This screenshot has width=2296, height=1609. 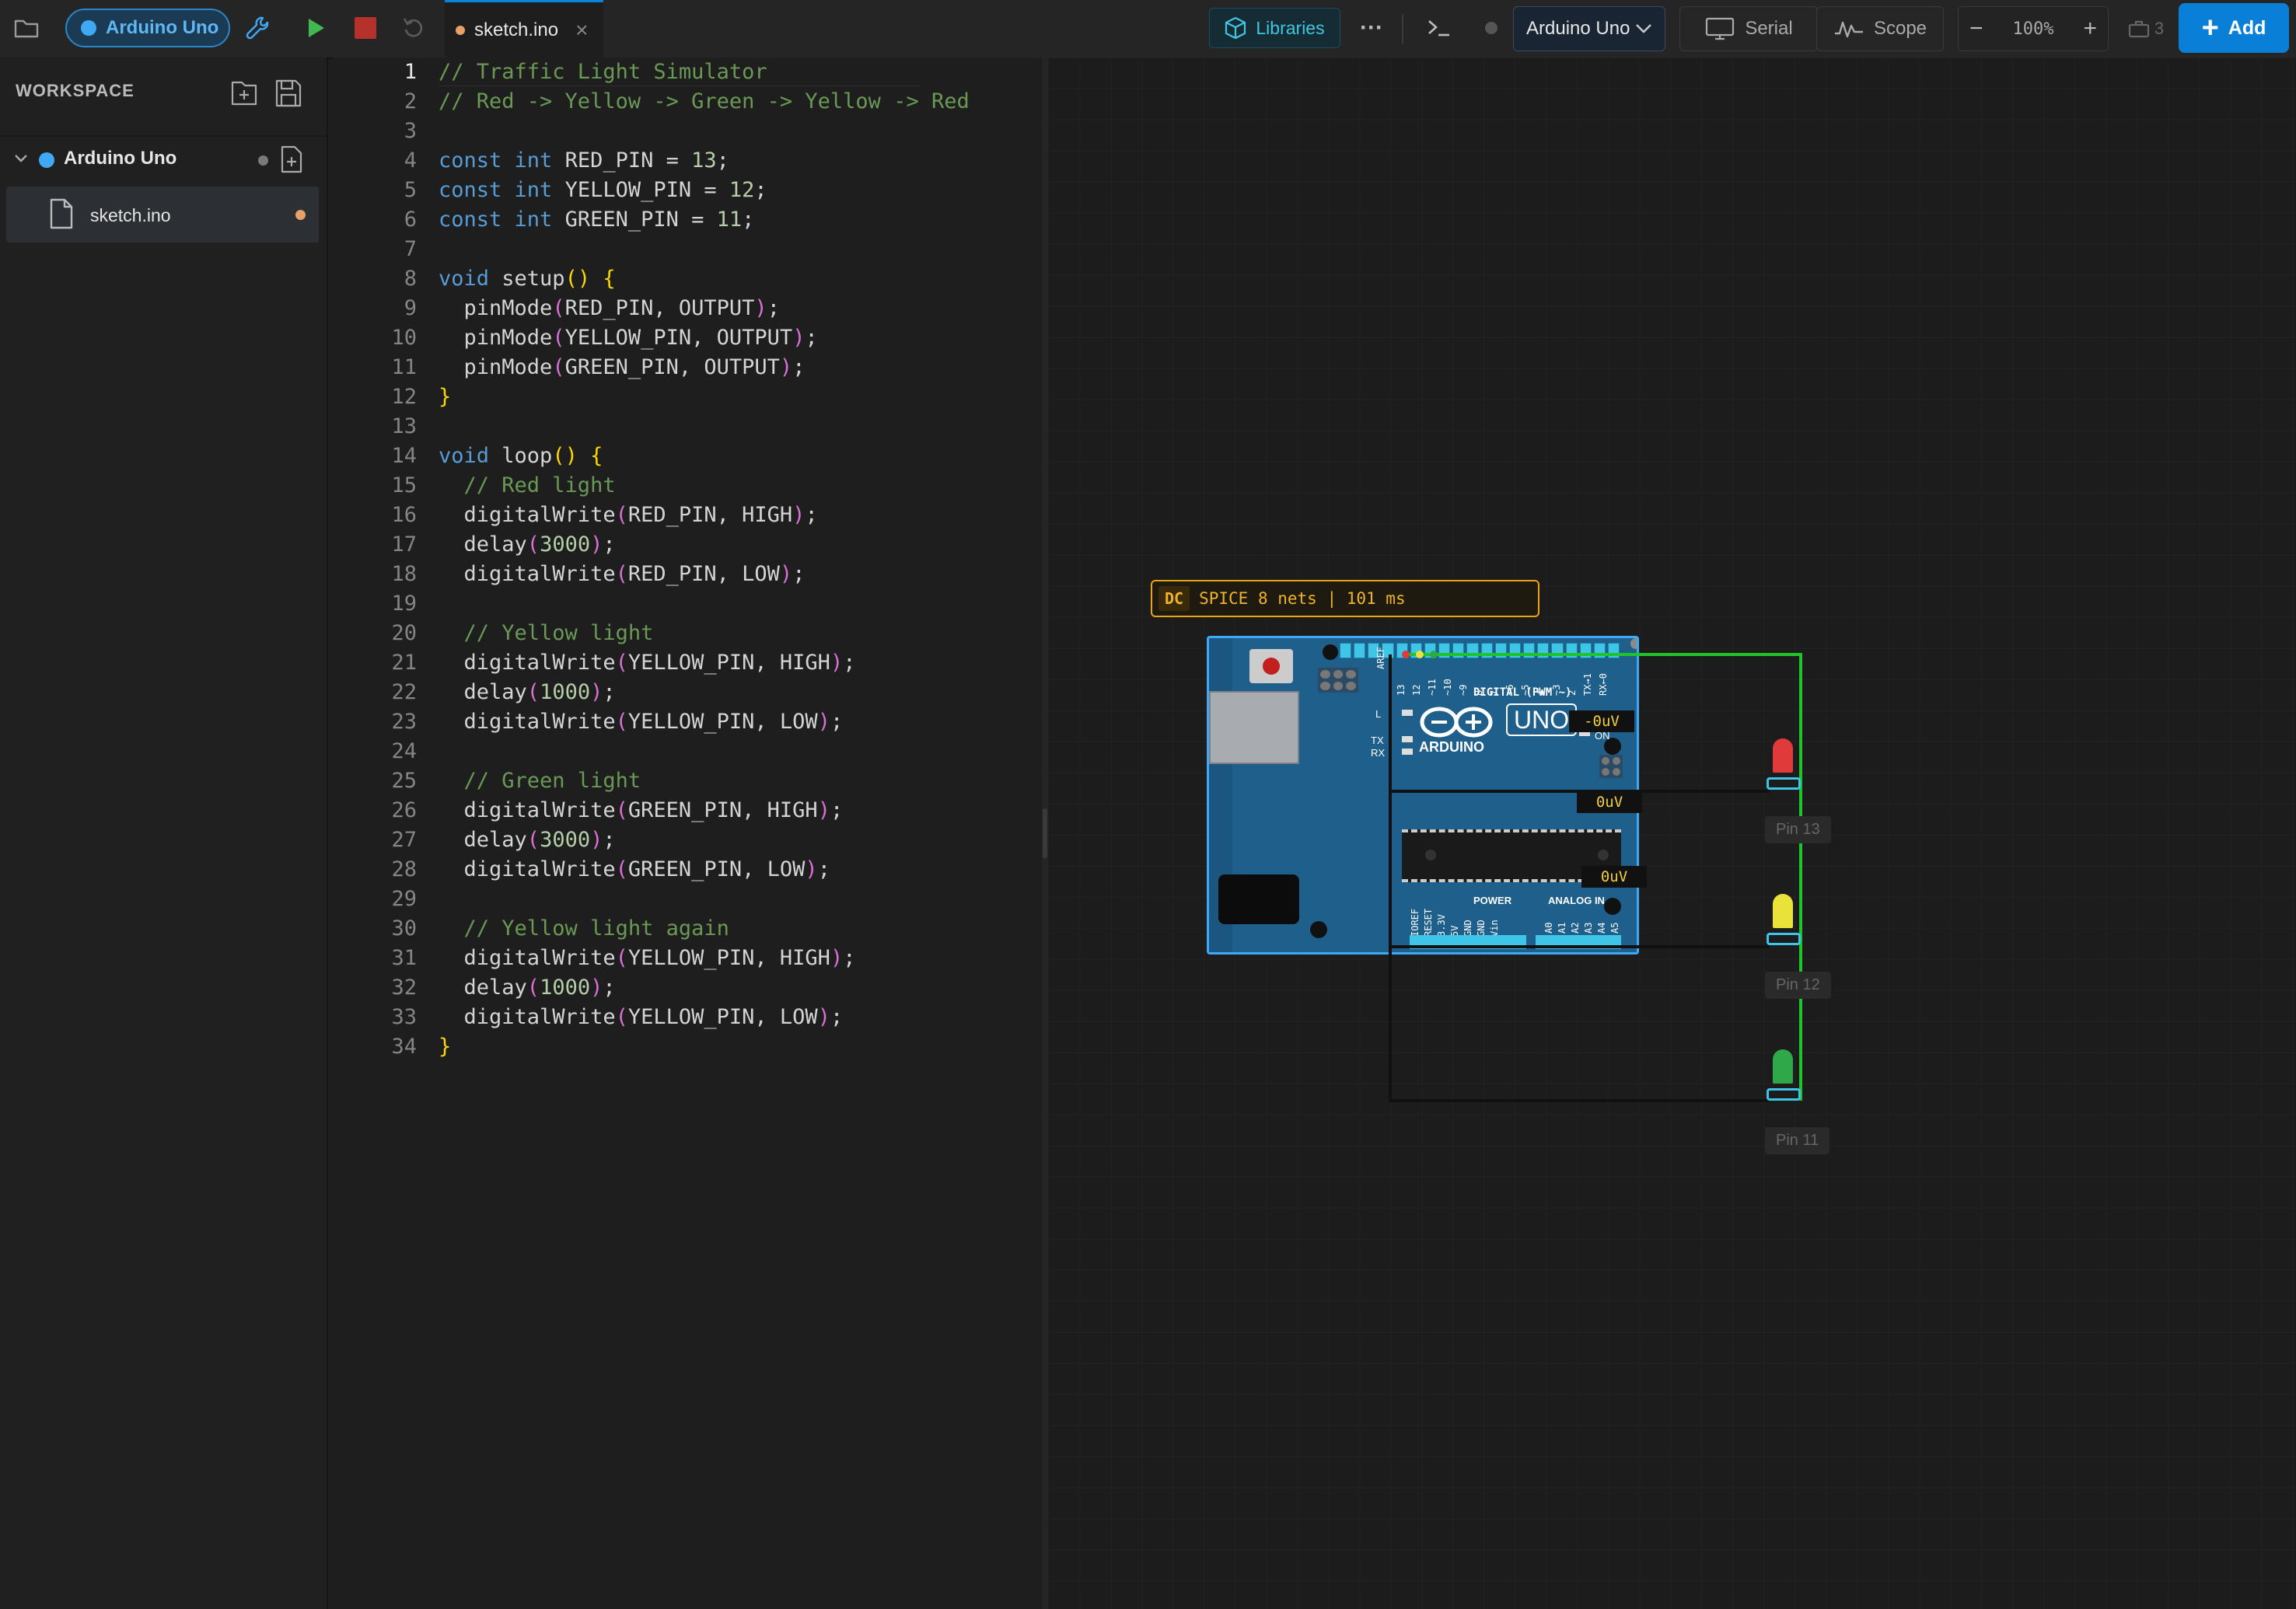 What do you see at coordinates (1235, 28) in the screenshot?
I see `cube-icon` at bounding box center [1235, 28].